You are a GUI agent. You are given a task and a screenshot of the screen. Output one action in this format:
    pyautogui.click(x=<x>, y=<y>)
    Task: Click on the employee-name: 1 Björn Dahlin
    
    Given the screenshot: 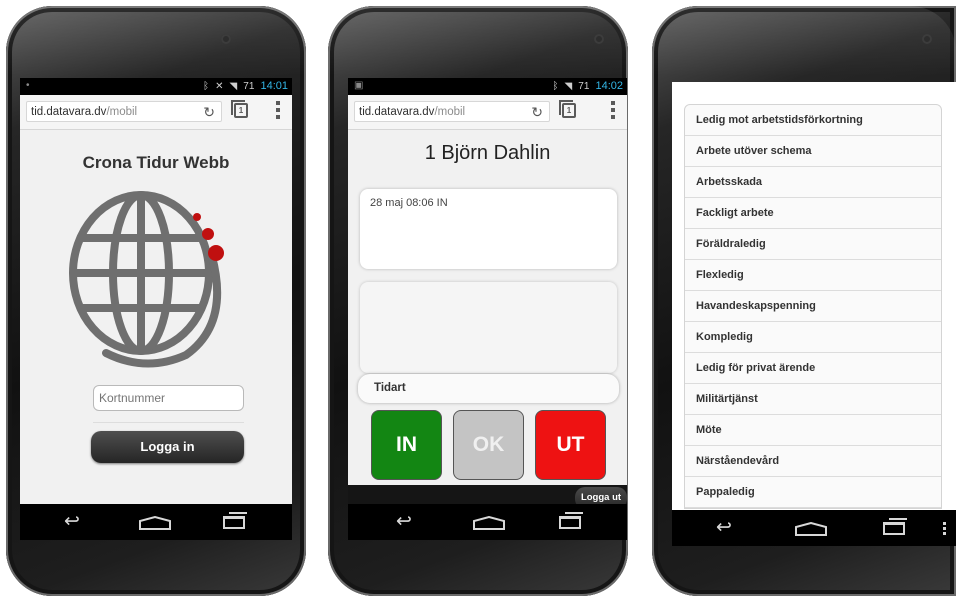 What is the action you would take?
    pyautogui.click(x=487, y=153)
    